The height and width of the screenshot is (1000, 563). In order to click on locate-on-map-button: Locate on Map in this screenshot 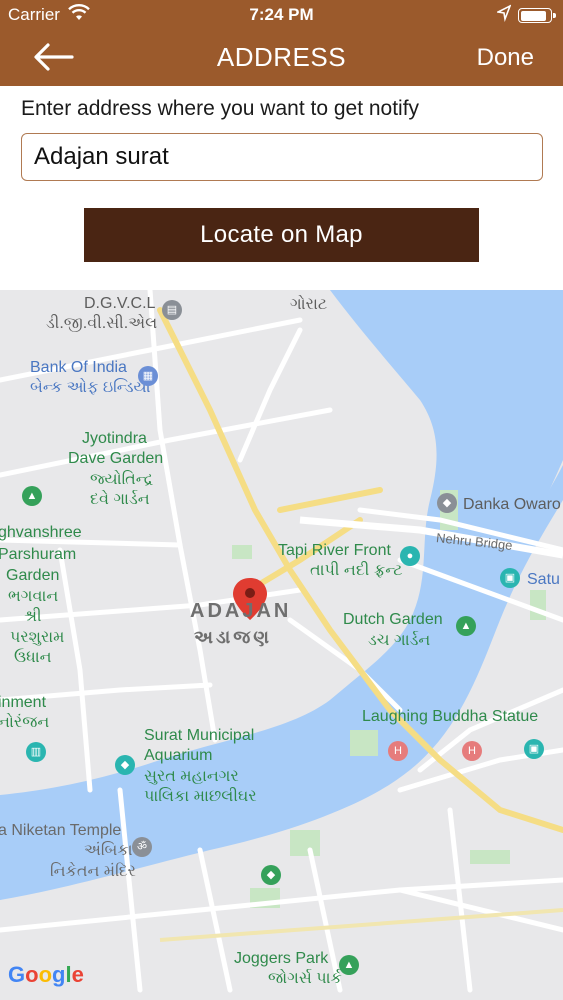, I will do `click(281, 235)`.